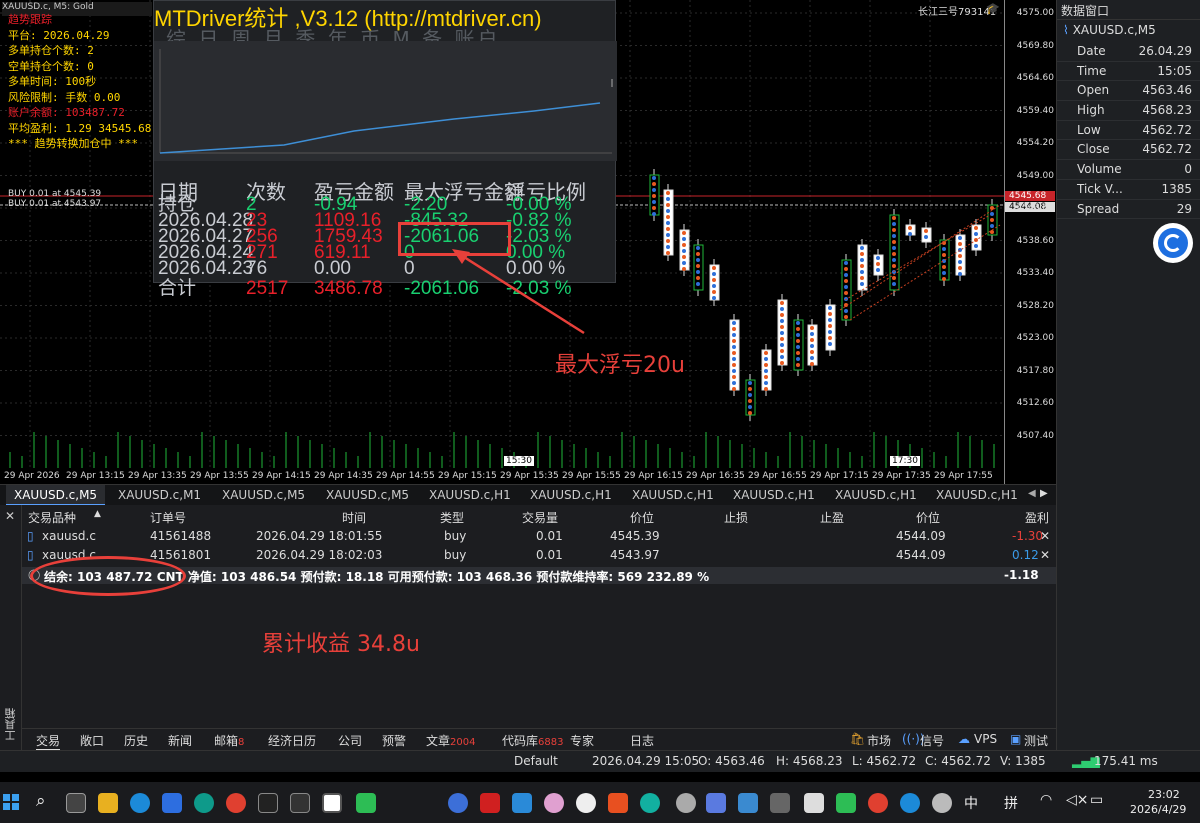  I want to click on chrome-tray-icon, so click(878, 803).